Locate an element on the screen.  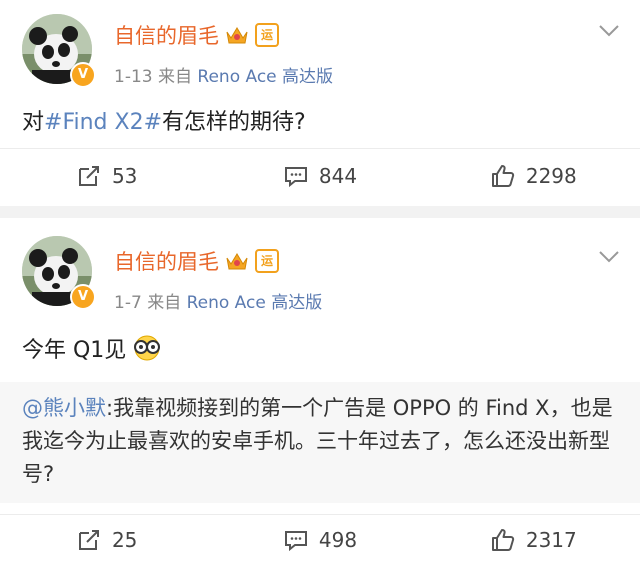
post-date: 1-7 is located at coordinates (128, 303).